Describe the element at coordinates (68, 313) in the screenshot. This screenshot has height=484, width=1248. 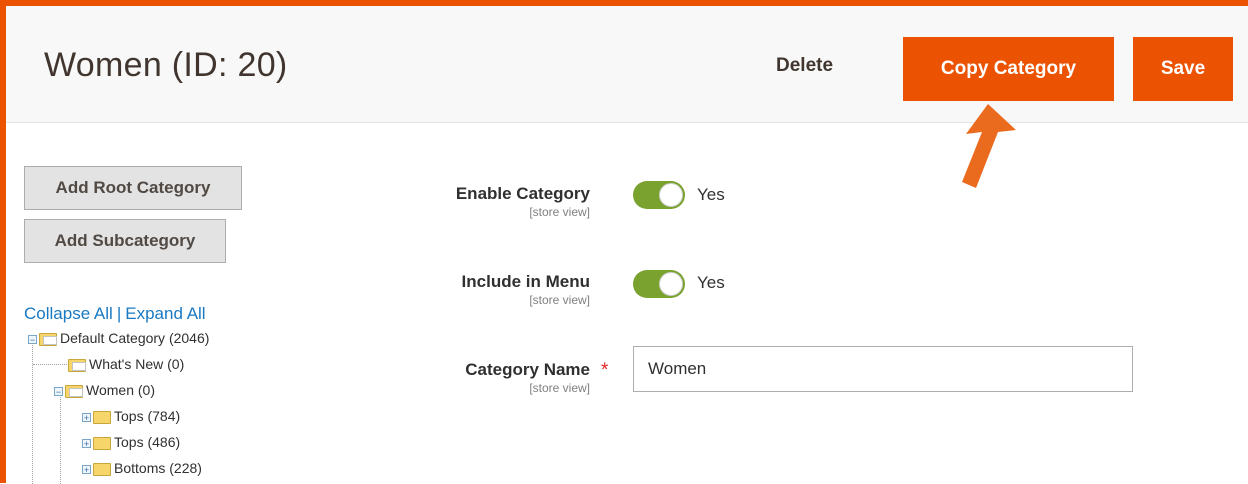
I see `collapse-all-link: Collapse All` at that location.